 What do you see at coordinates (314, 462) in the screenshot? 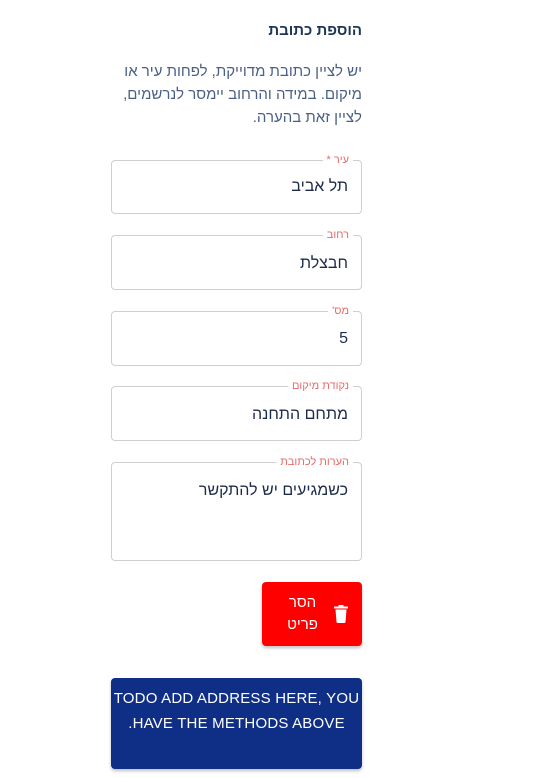
I see `notes-label: הערות לכתובת` at bounding box center [314, 462].